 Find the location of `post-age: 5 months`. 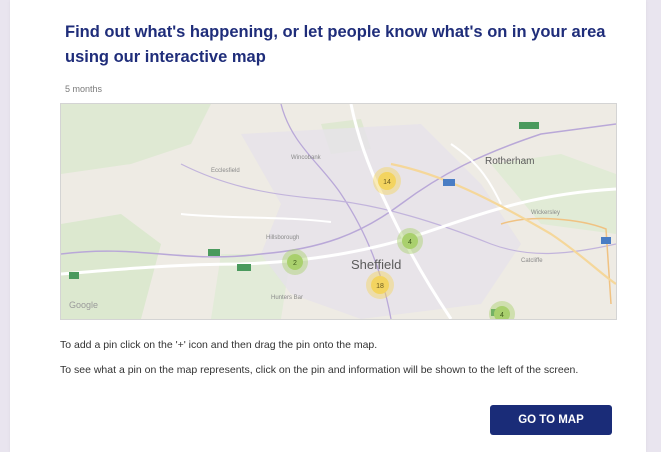

post-age: 5 months is located at coordinates (84, 89).